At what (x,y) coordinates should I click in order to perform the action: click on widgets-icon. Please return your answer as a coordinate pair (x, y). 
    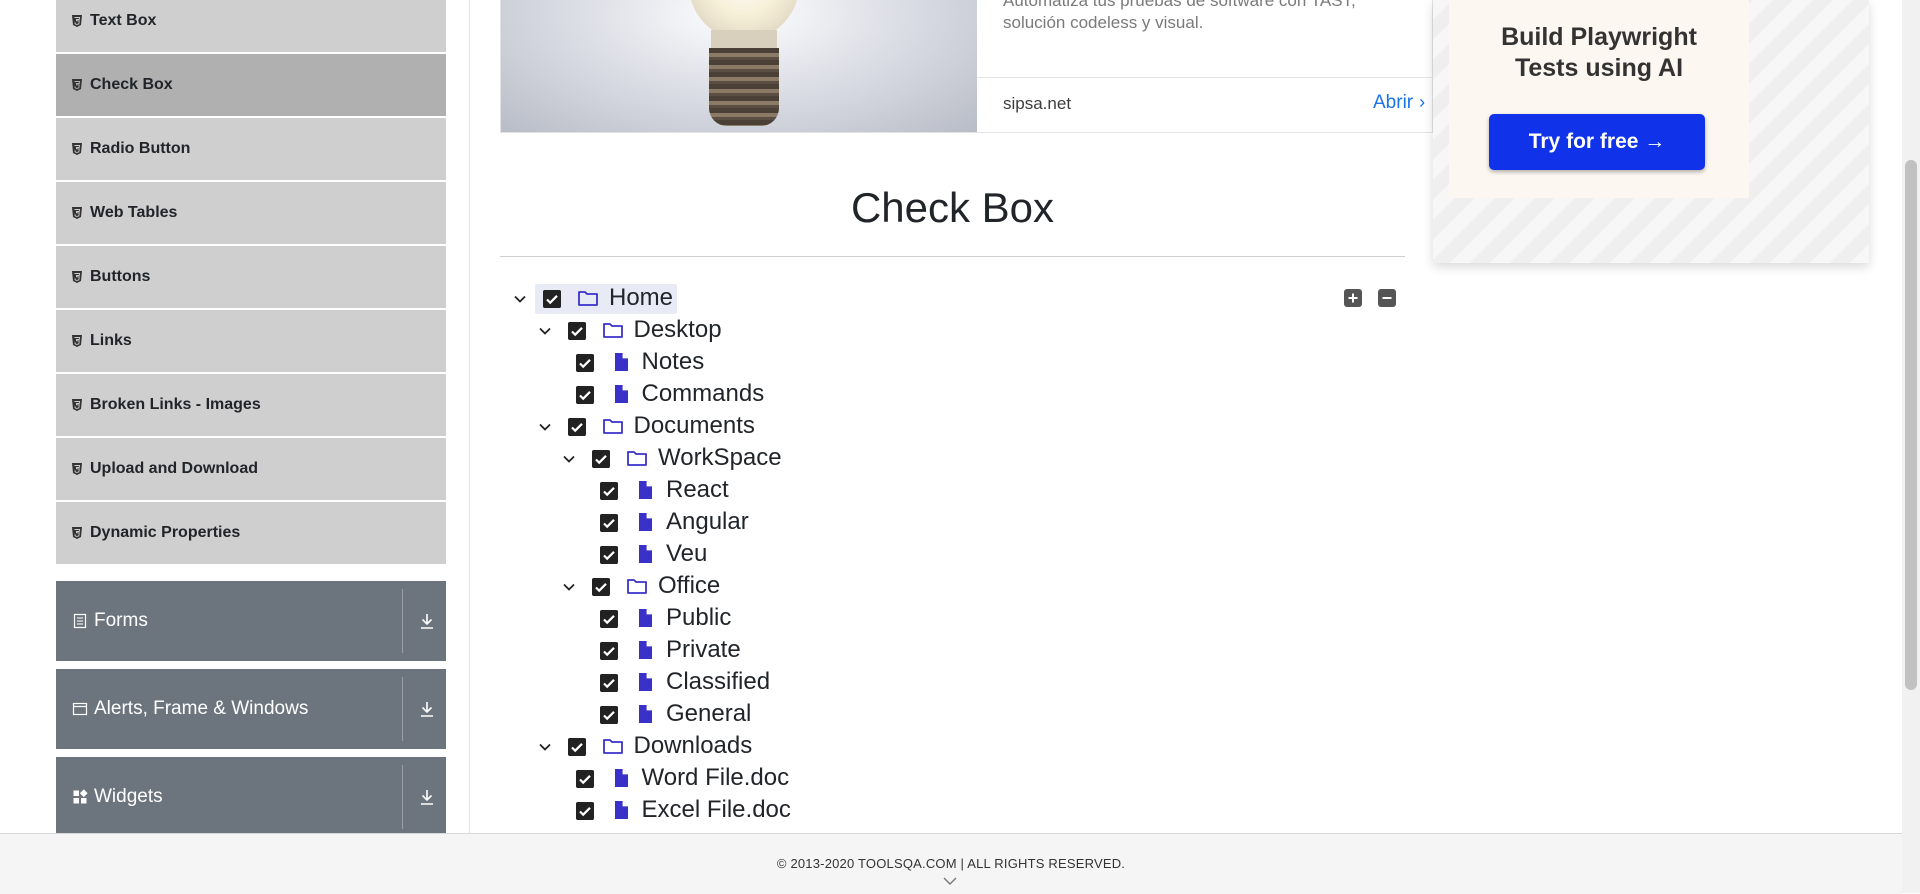
    Looking at the image, I should click on (80, 796).